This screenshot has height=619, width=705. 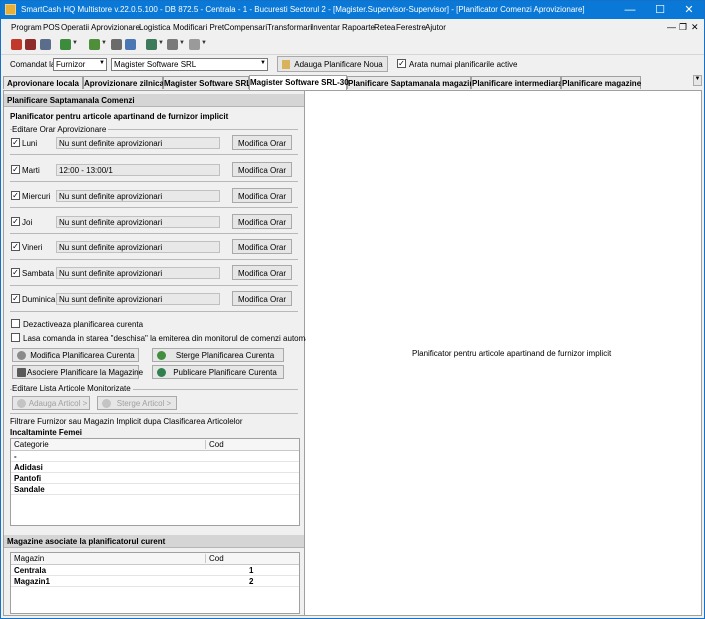 I want to click on printer-icon, so click(x=45, y=44).